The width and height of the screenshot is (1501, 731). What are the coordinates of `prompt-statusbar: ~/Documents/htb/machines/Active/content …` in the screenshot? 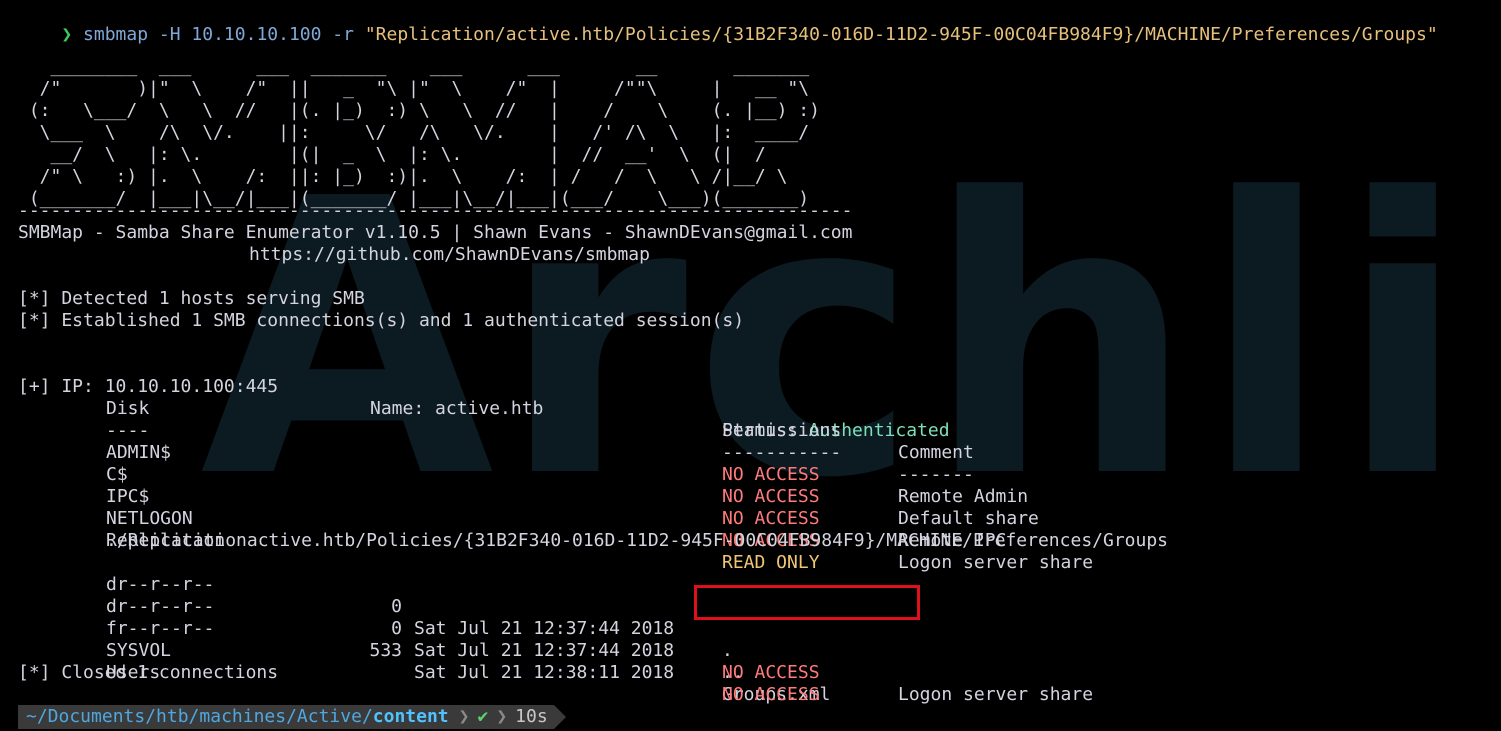 It's located at (292, 717).